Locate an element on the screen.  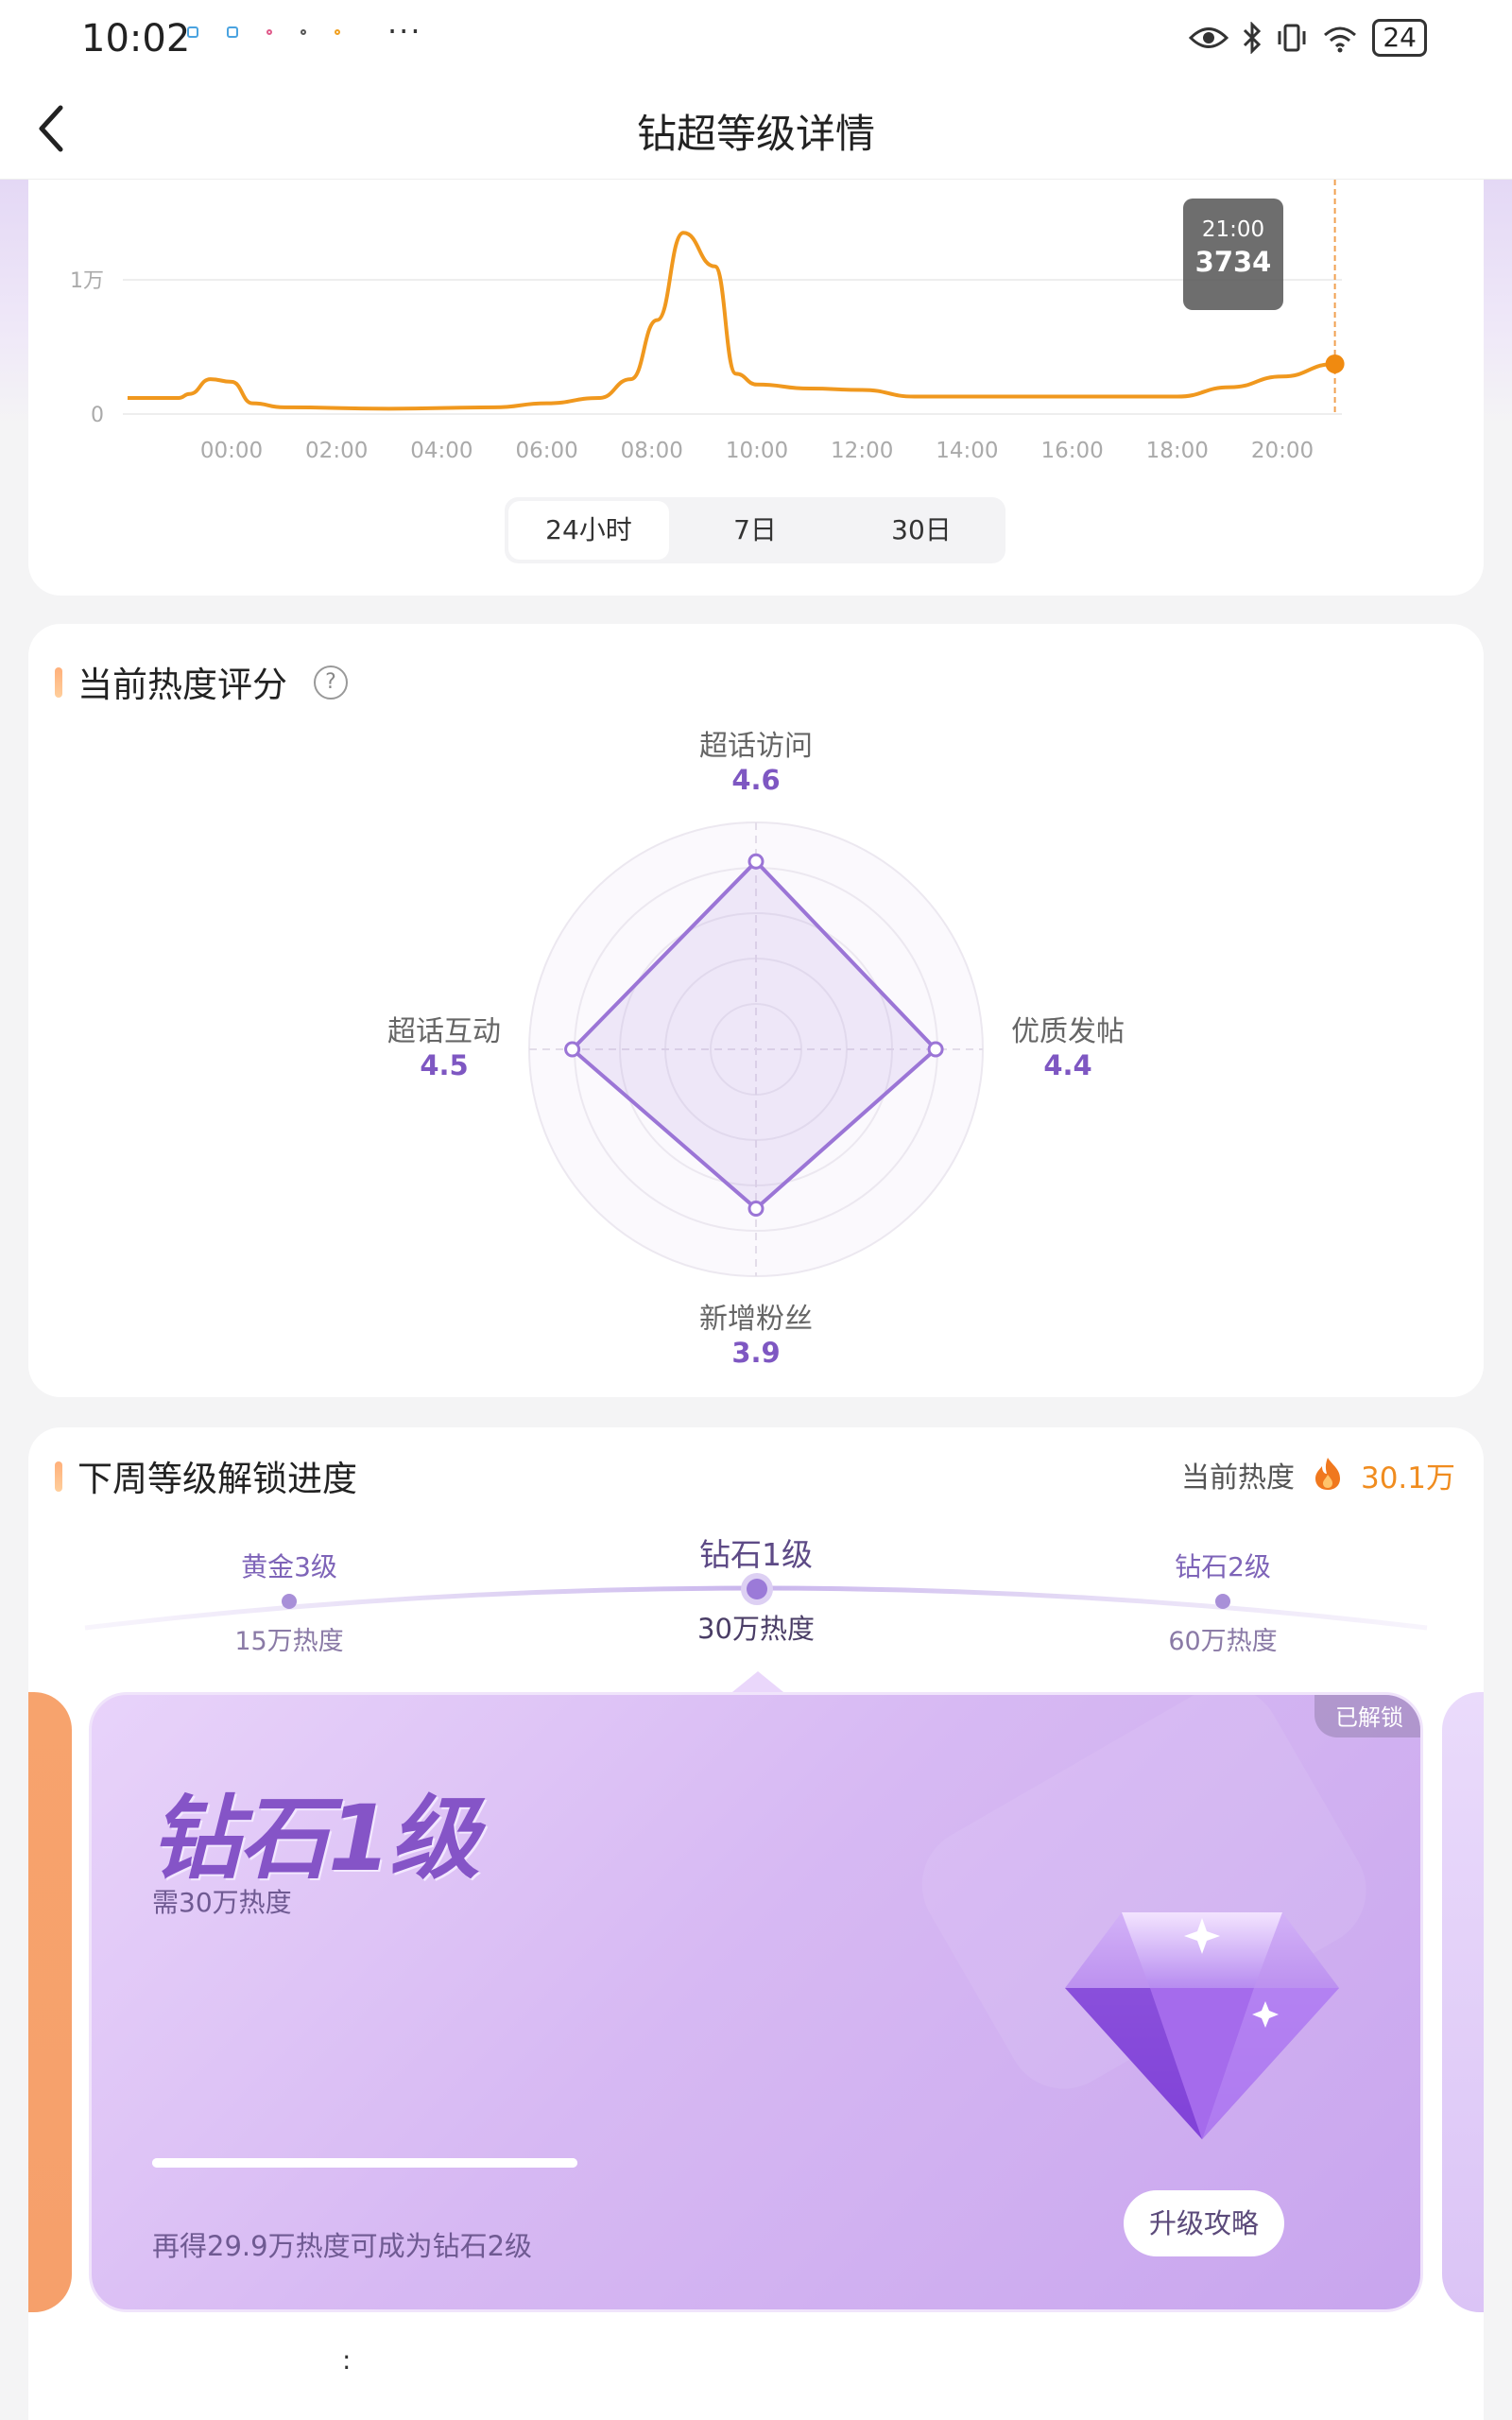
radar-axis-name: 新增粉丝 is located at coordinates (756, 1319).